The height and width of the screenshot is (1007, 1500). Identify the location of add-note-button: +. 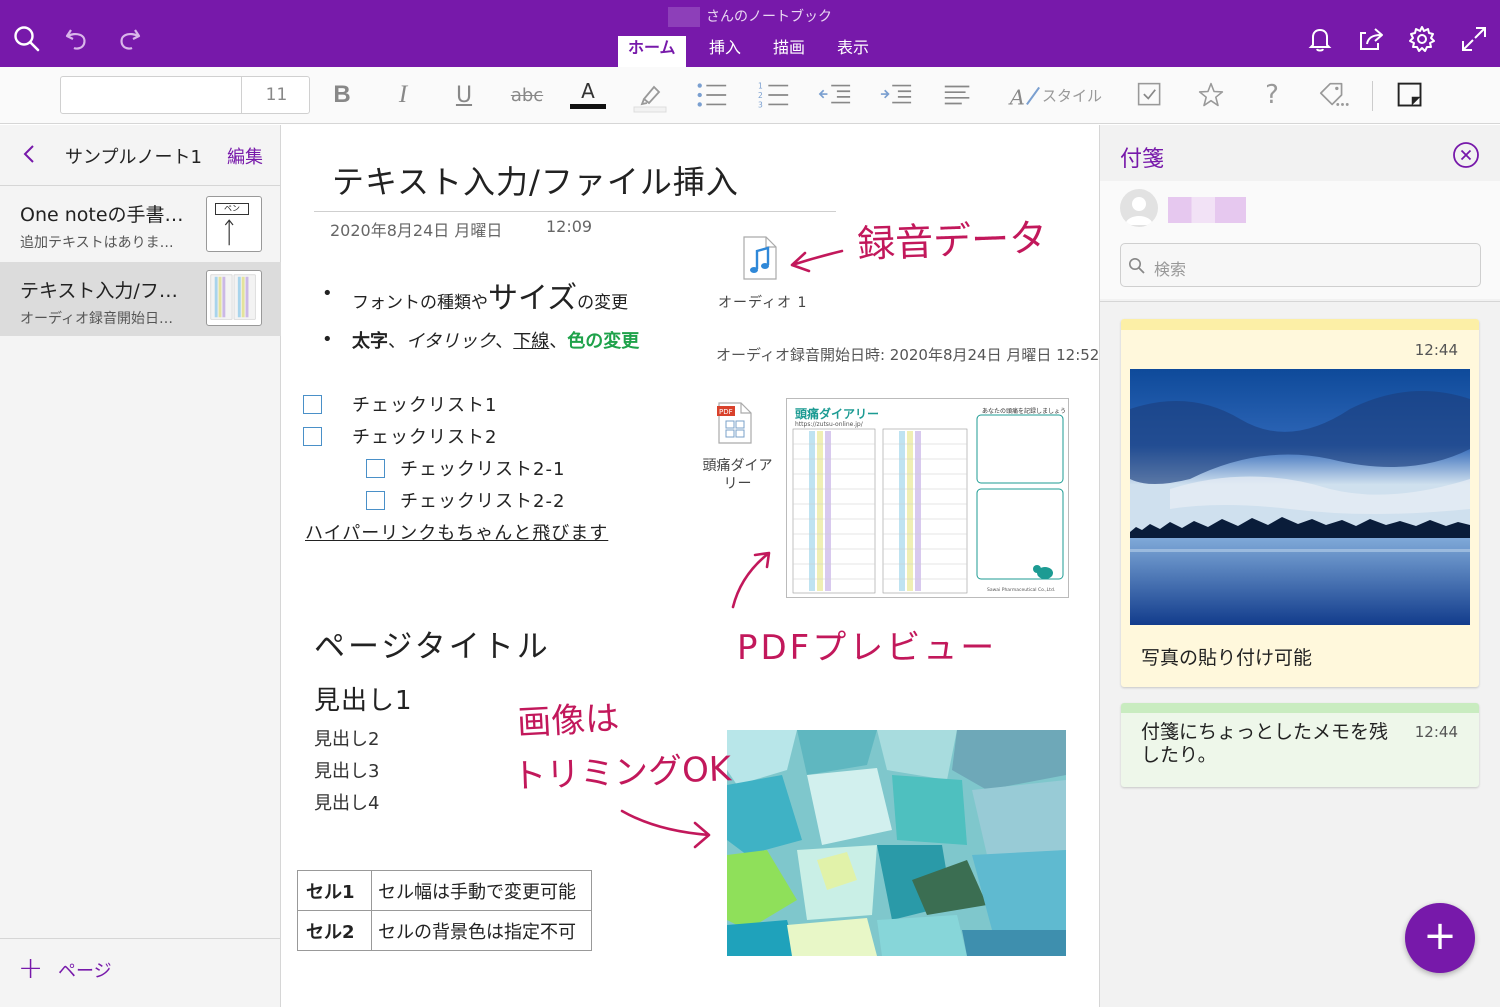
(1440, 938).